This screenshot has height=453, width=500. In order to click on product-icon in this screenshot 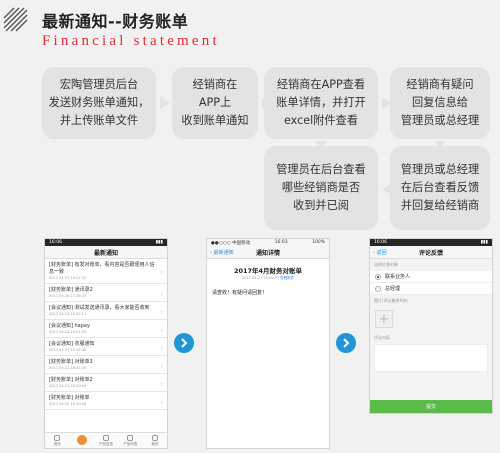, I will do `click(106, 437)`.